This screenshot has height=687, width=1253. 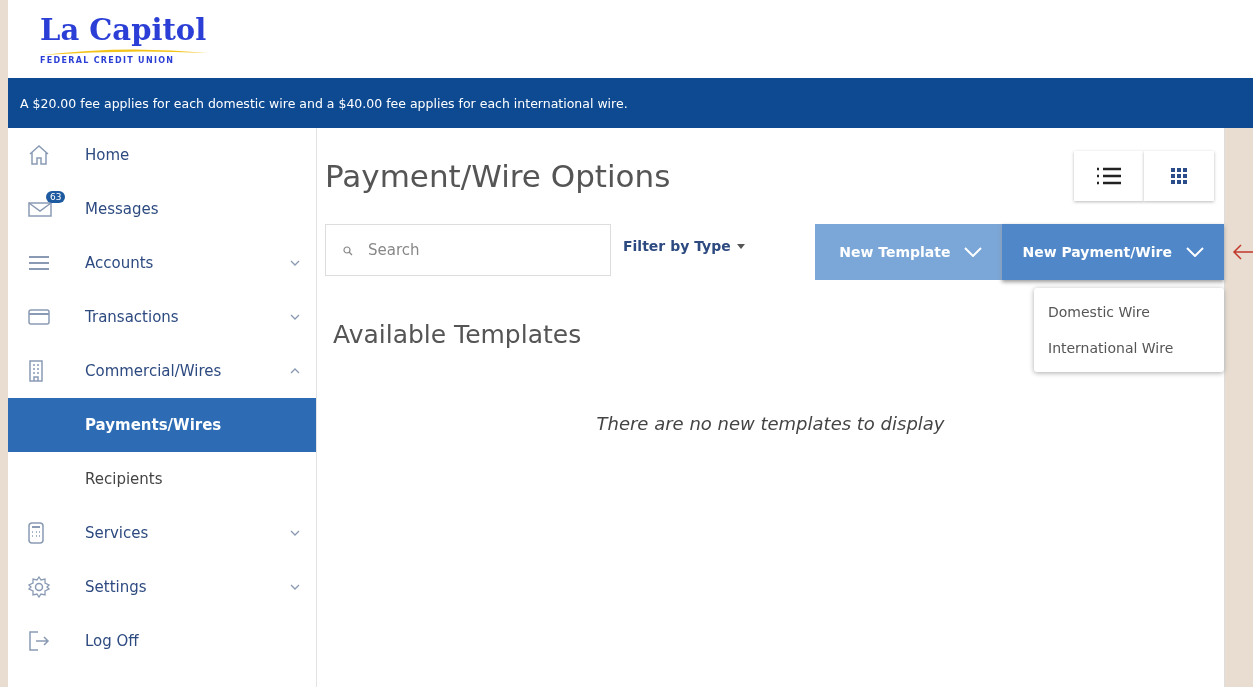 I want to click on menu-item: International Wire, so click(x=1129, y=348).